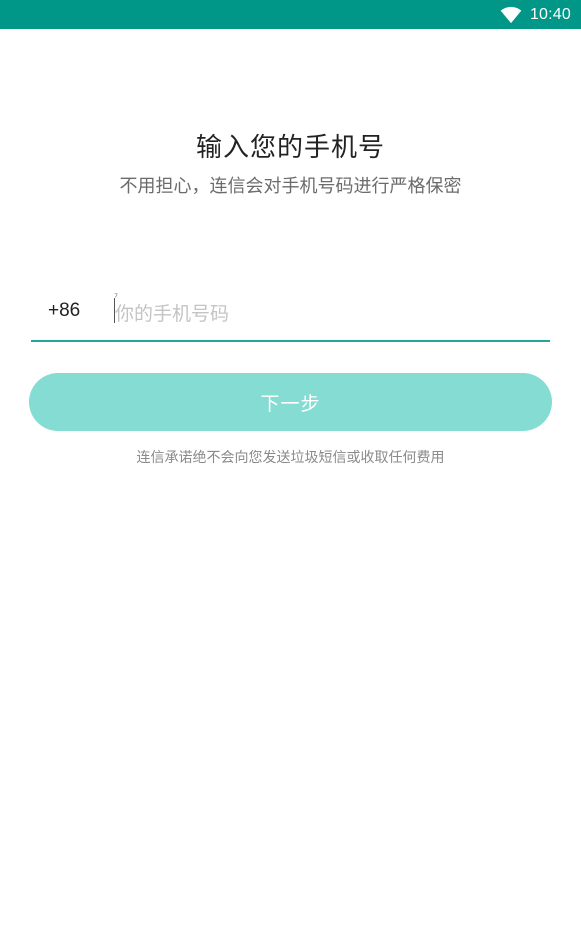 The width and height of the screenshot is (581, 930). I want to click on country-code: +86, so click(64, 311).